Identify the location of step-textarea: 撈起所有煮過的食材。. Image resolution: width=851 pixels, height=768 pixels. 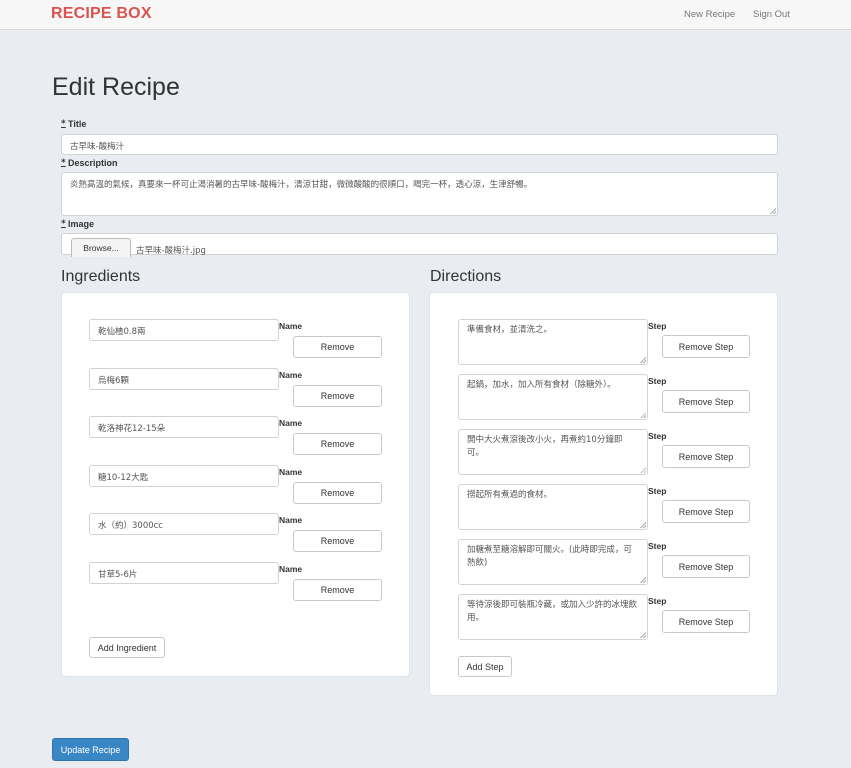
(553, 507).